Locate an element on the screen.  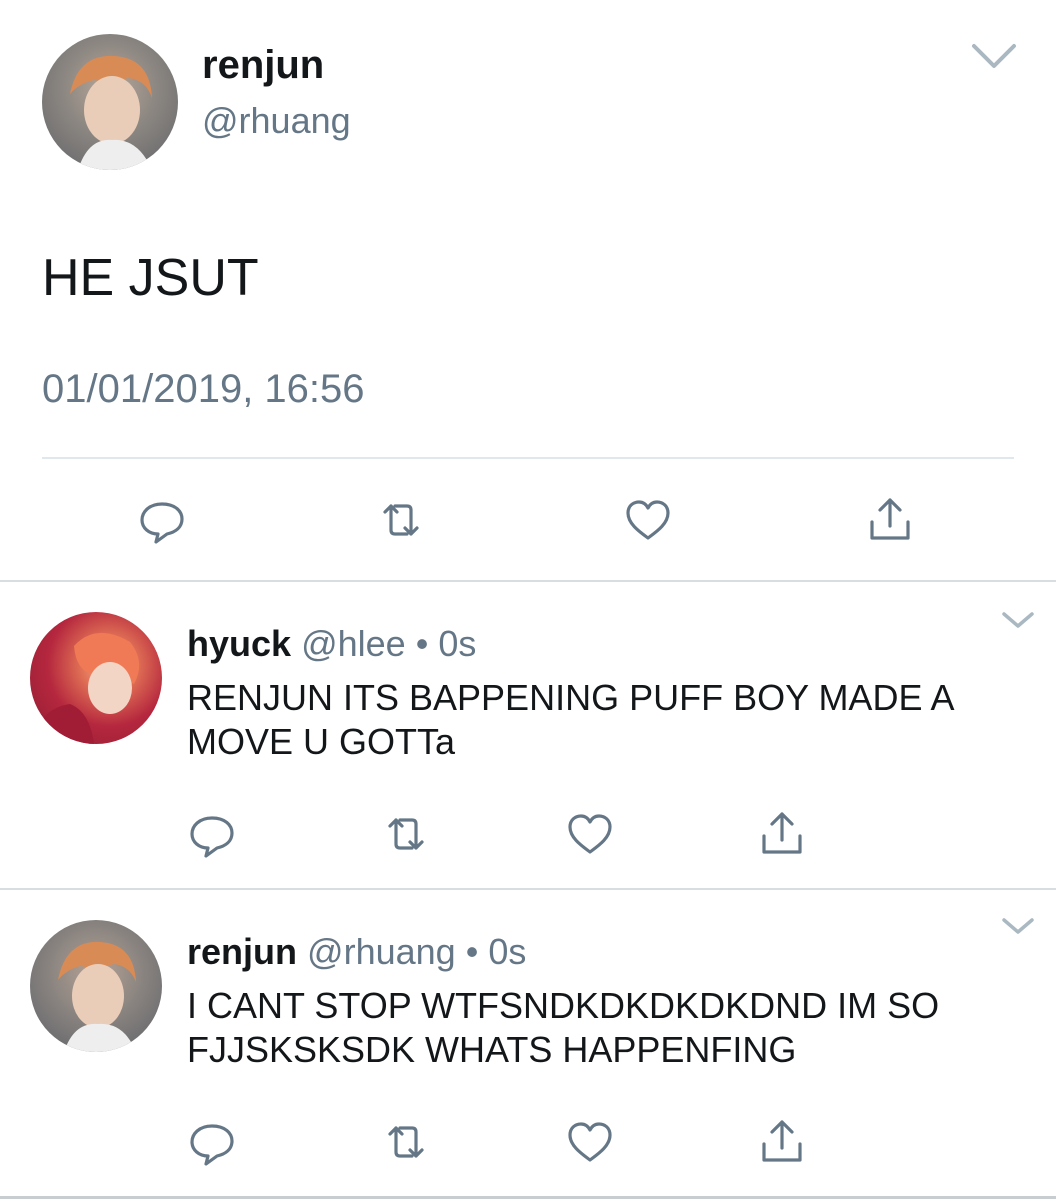
reply-author-name: hyuck is located at coordinates (239, 643).